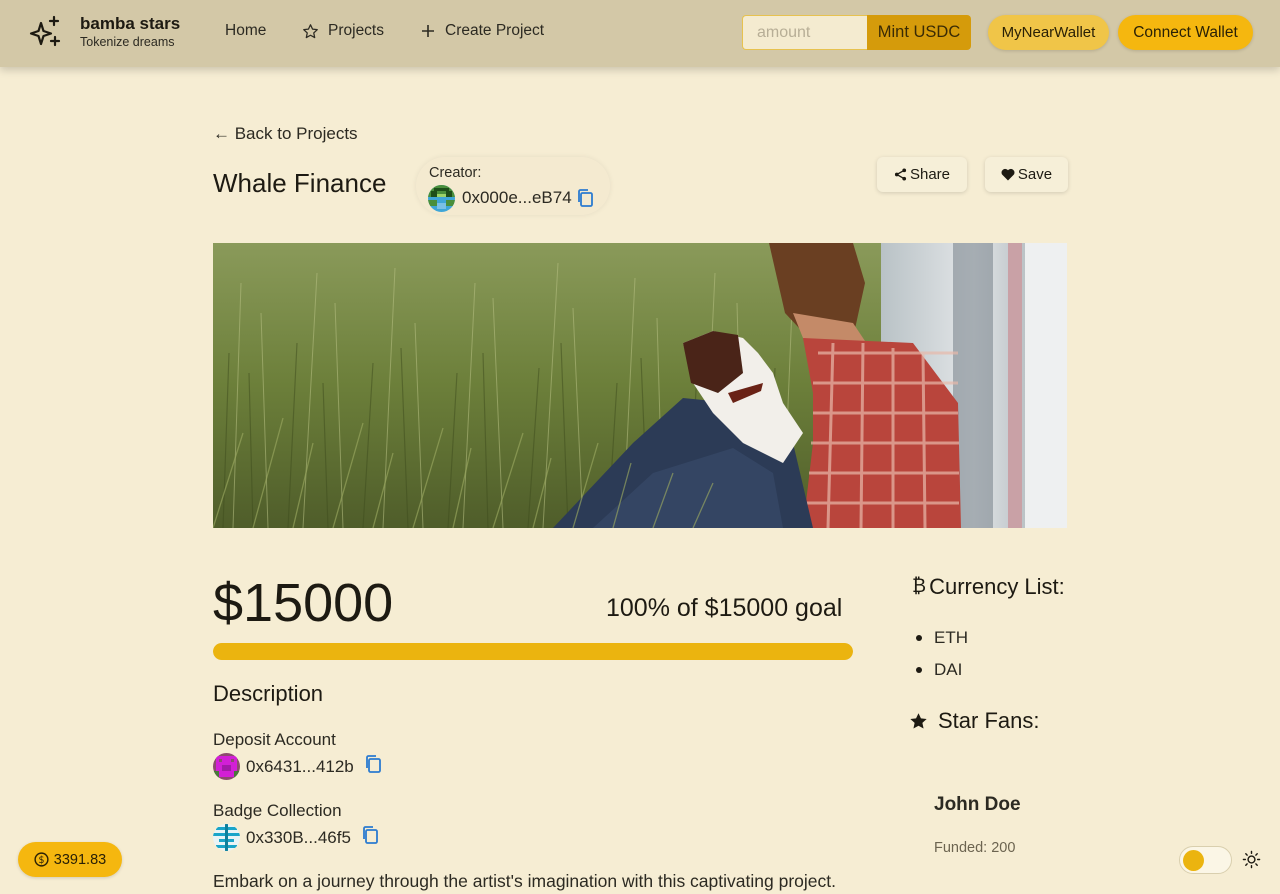  I want to click on balance-value: 3391.83, so click(80, 859).